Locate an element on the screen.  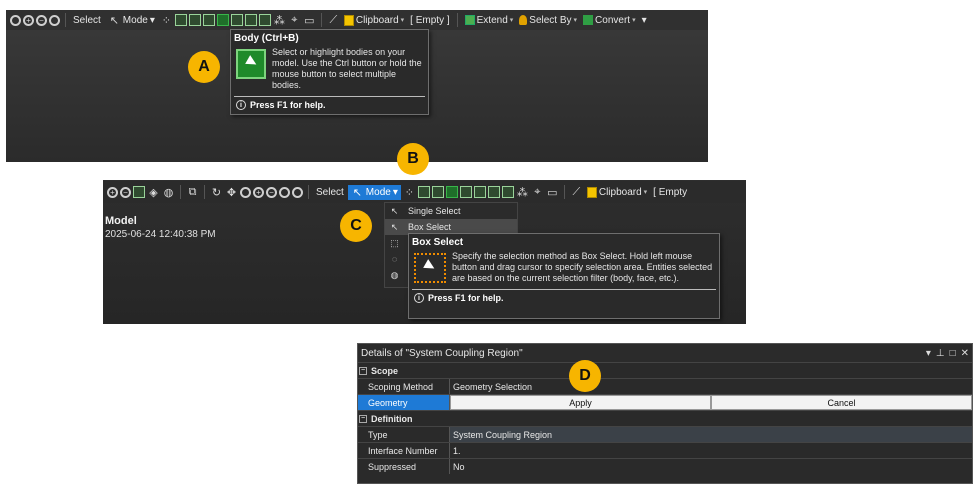
close-icon: ✕ is located at coordinates (965, 353).